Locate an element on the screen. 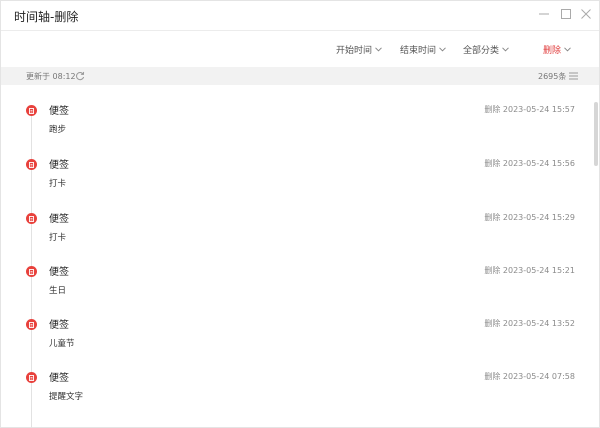  entry-content: 跑步 is located at coordinates (58, 130).